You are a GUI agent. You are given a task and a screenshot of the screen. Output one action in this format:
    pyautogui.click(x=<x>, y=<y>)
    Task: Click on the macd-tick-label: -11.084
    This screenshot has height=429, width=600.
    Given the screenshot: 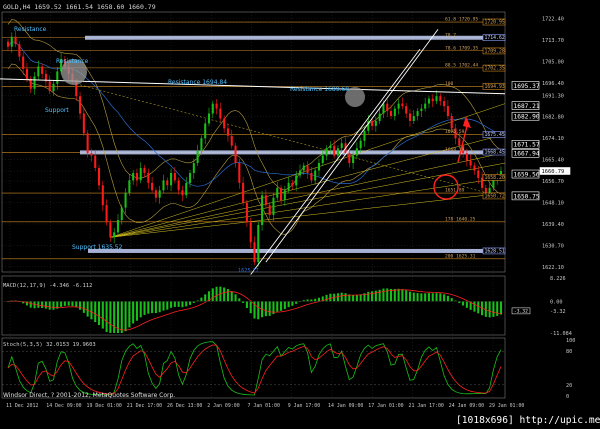 What is the action you would take?
    pyautogui.click(x=561, y=334)
    